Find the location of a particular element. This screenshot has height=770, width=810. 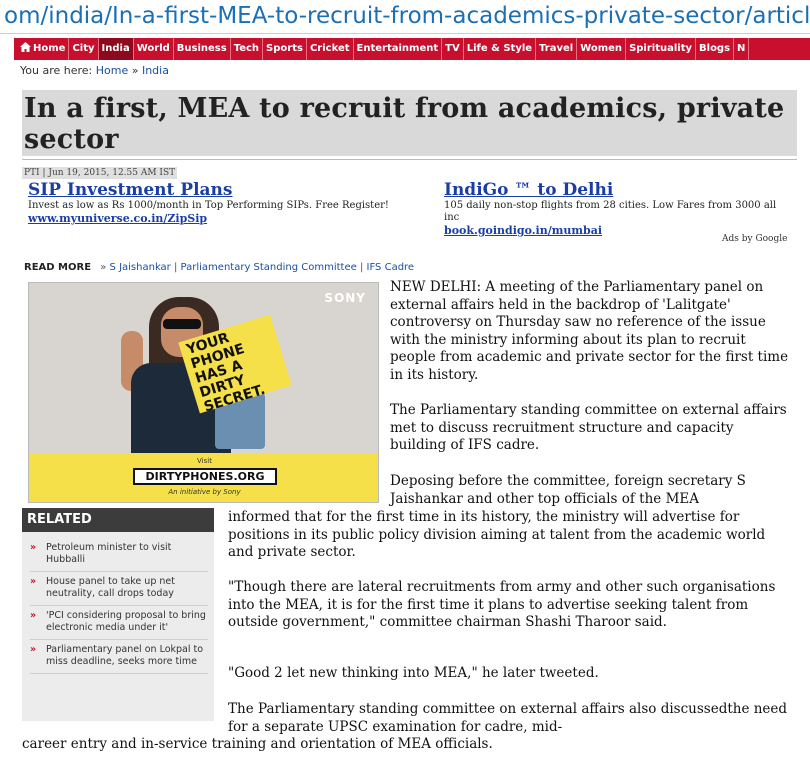

nav-item-women: Women is located at coordinates (602, 49).